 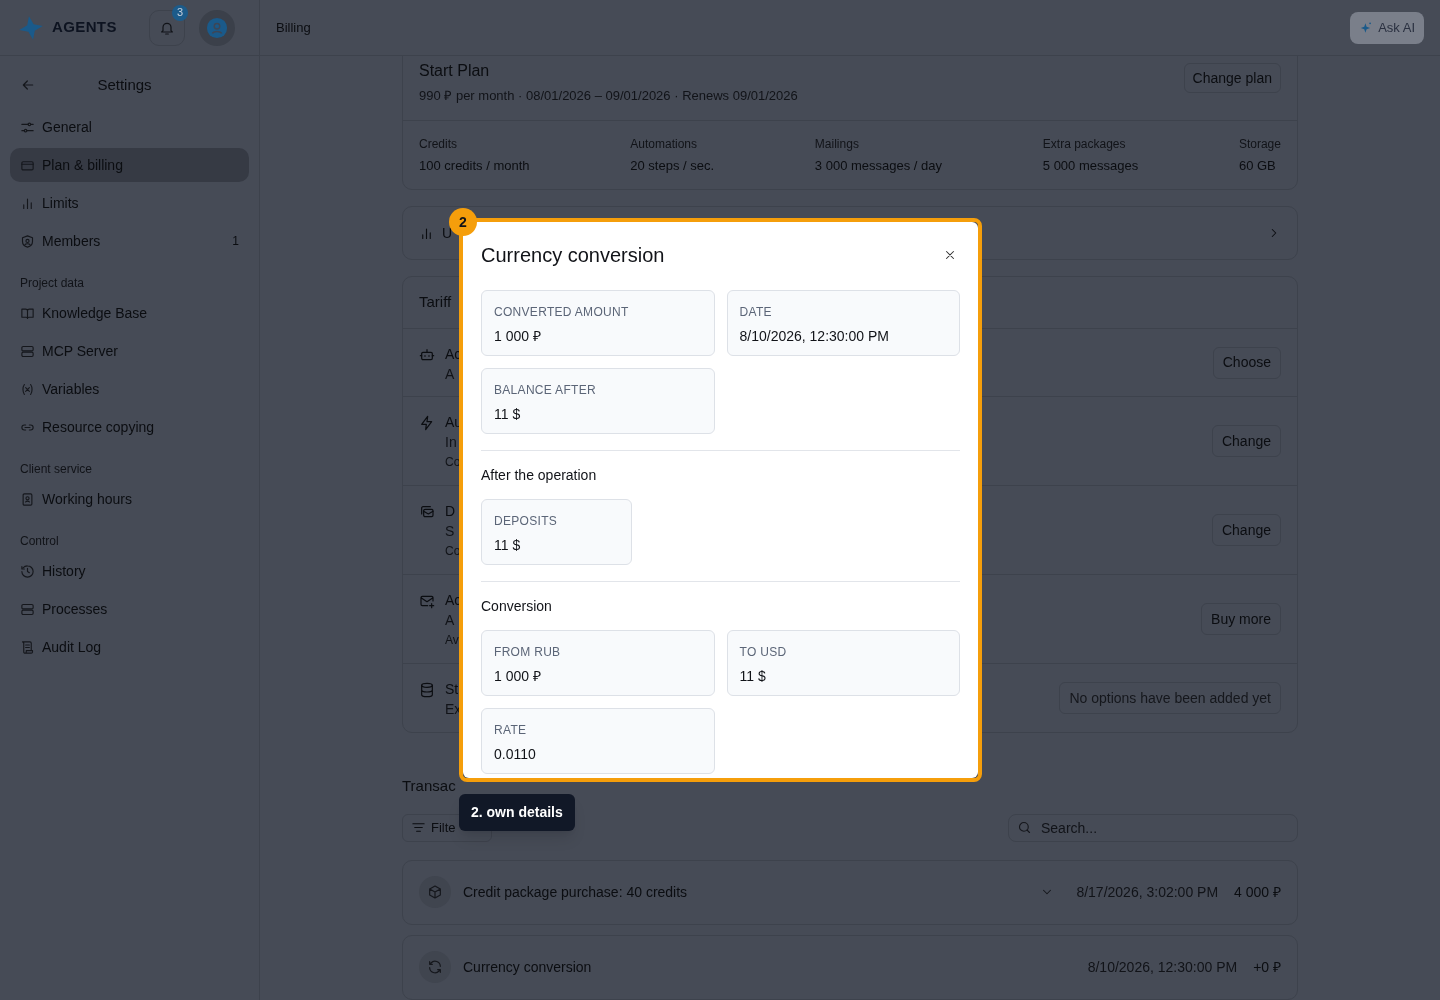 What do you see at coordinates (608, 96) in the screenshot?
I see `plan-details: 990 ₽ per month · 08/01/2026 – 09/01/2026 · Renews 09/01/2026` at bounding box center [608, 96].